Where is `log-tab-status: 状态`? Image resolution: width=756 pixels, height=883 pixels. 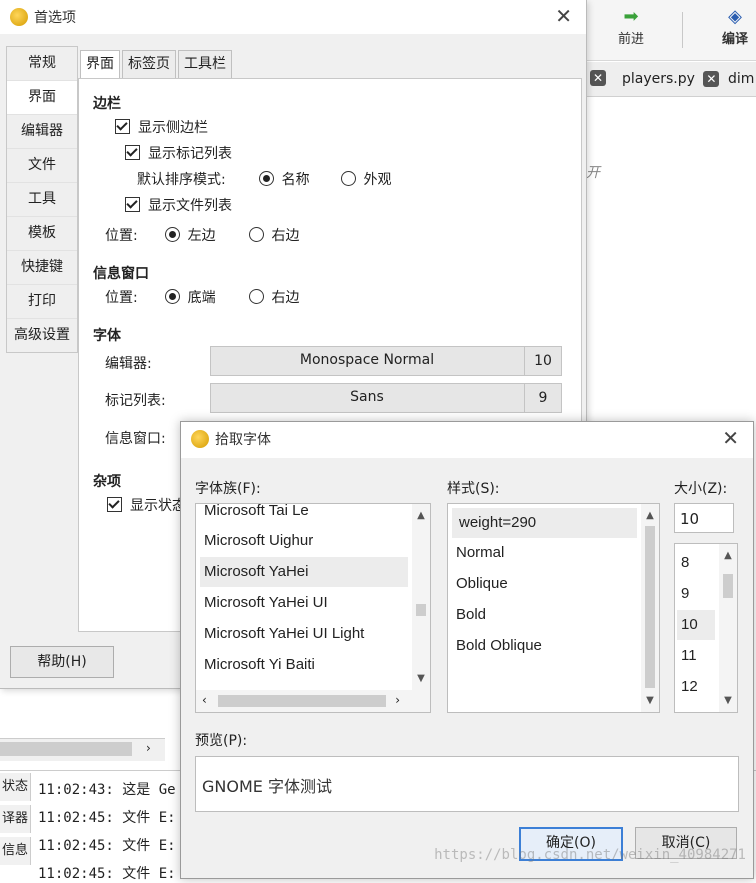 log-tab-status: 状态 is located at coordinates (15, 787).